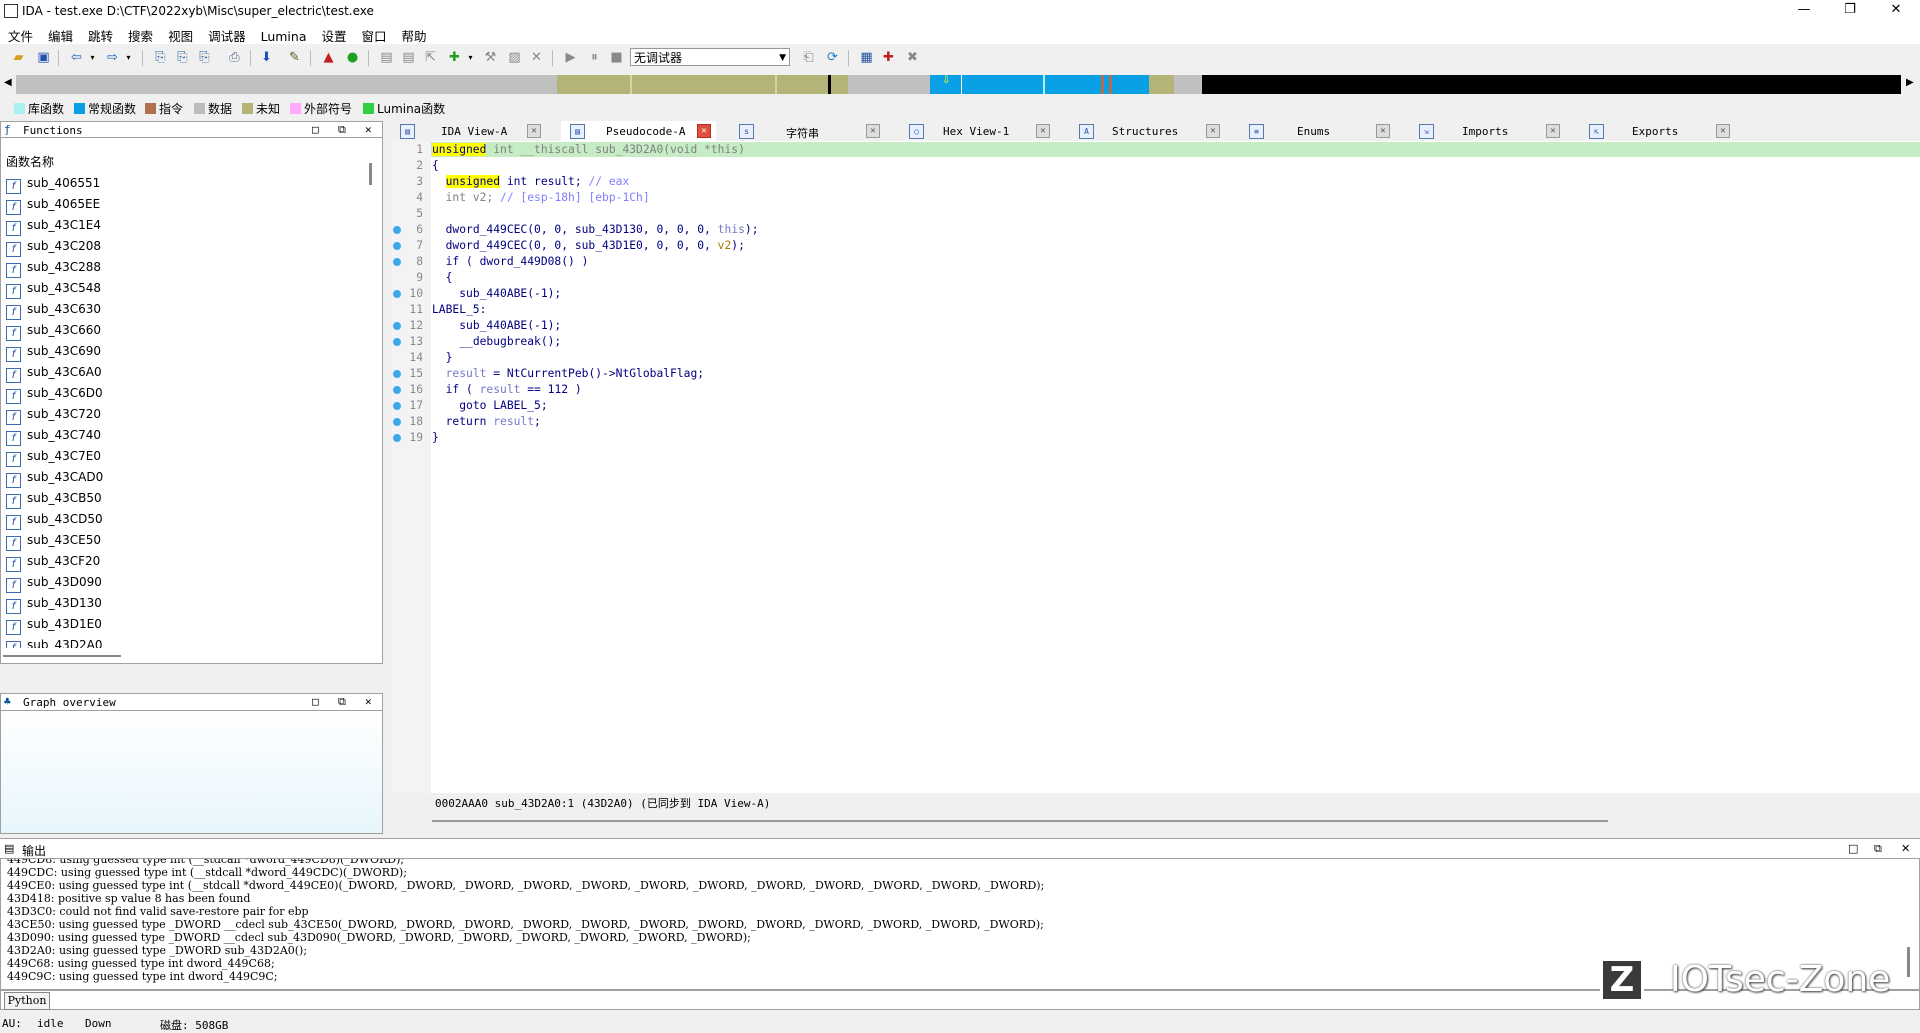 This screenshot has width=1920, height=1033. Describe the element at coordinates (602, 278) in the screenshot. I see `code-line: 9 {` at that location.